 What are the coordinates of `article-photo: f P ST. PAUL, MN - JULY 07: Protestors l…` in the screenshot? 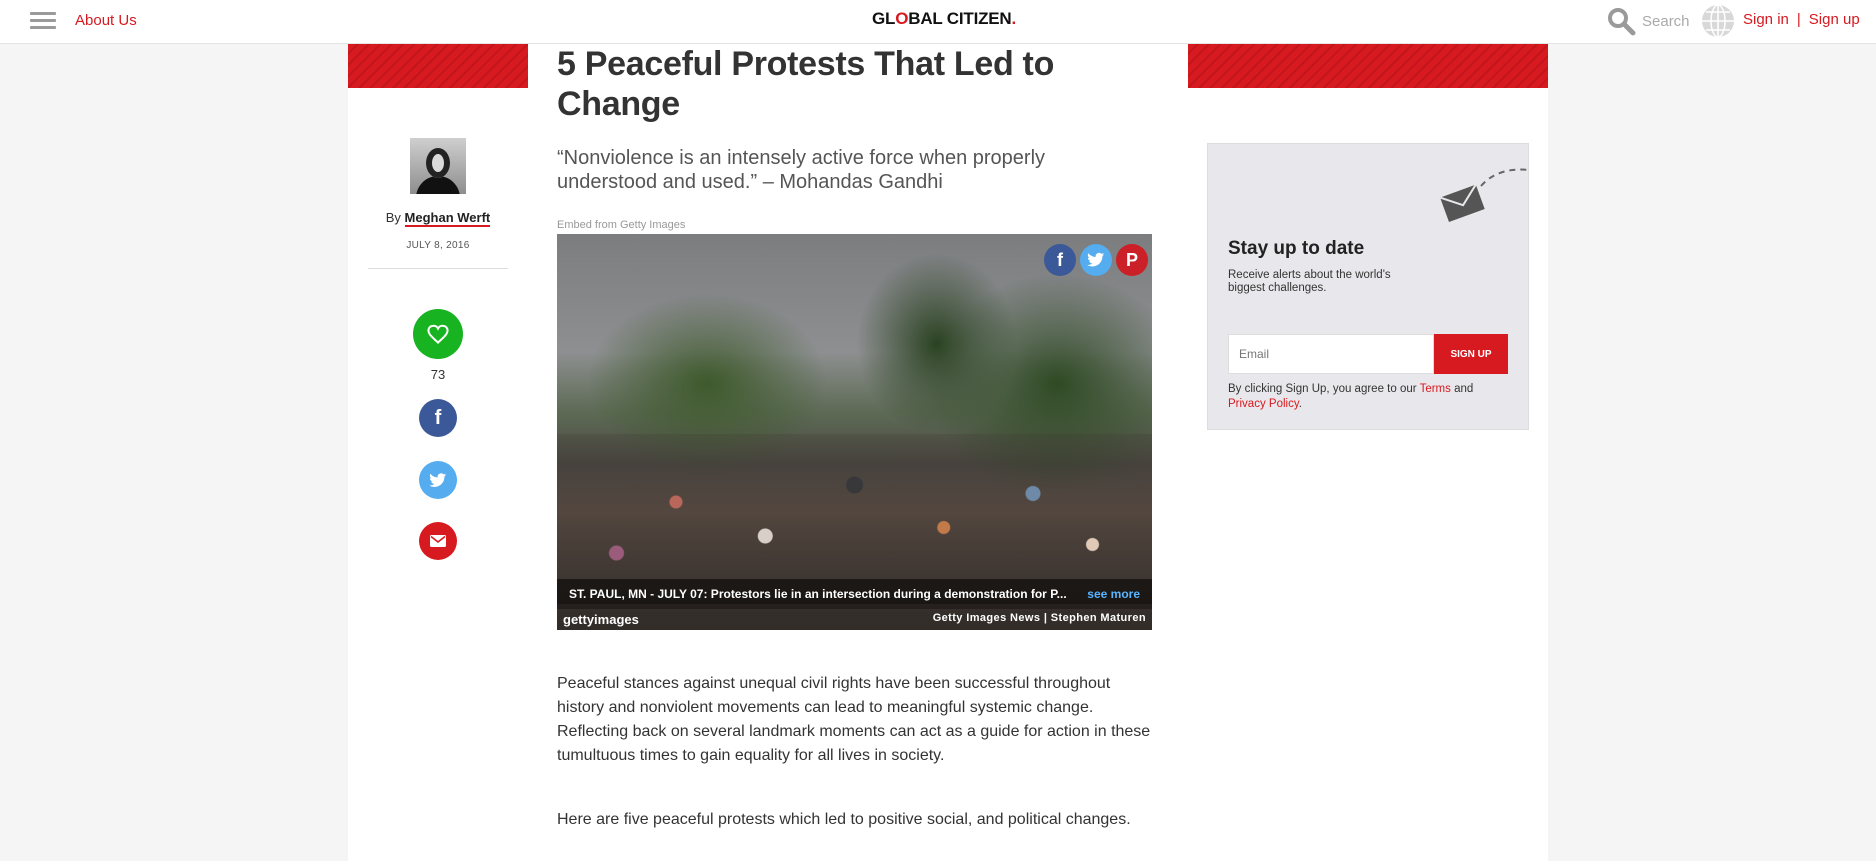 It's located at (854, 432).